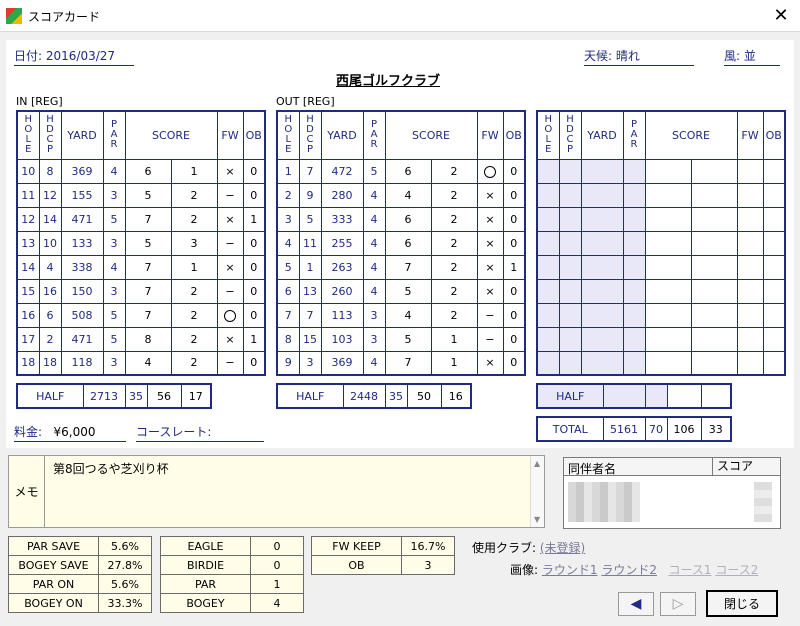 The image size is (800, 626). Describe the element at coordinates (200, 433) in the screenshot. I see `course-rating-field: コースレート:` at that location.